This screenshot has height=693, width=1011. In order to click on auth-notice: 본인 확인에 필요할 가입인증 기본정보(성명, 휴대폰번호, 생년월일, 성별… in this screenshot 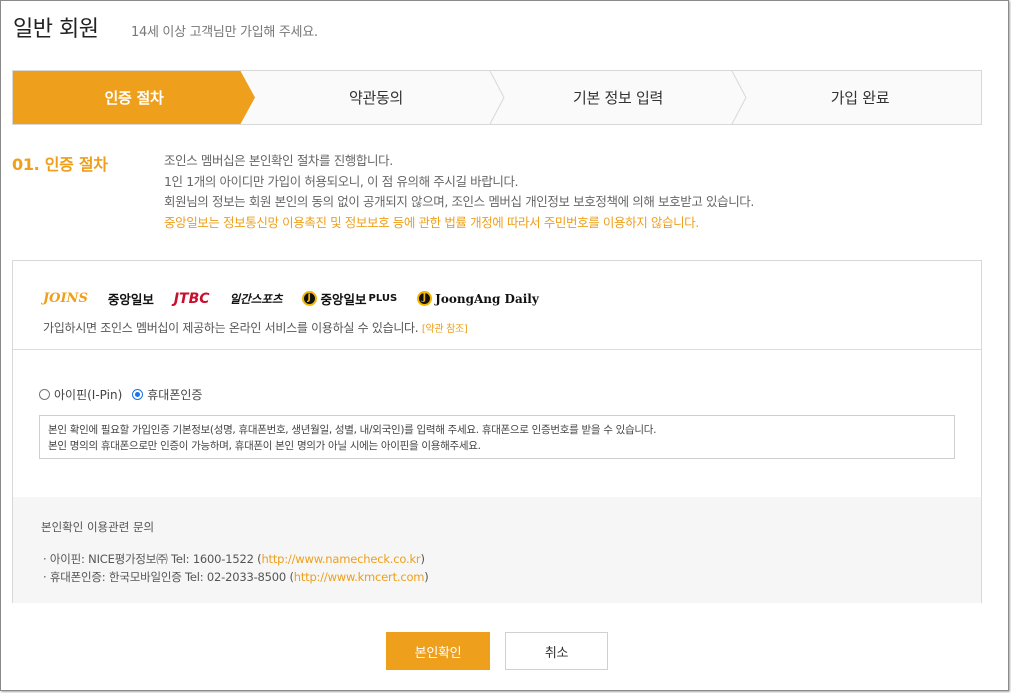, I will do `click(497, 437)`.